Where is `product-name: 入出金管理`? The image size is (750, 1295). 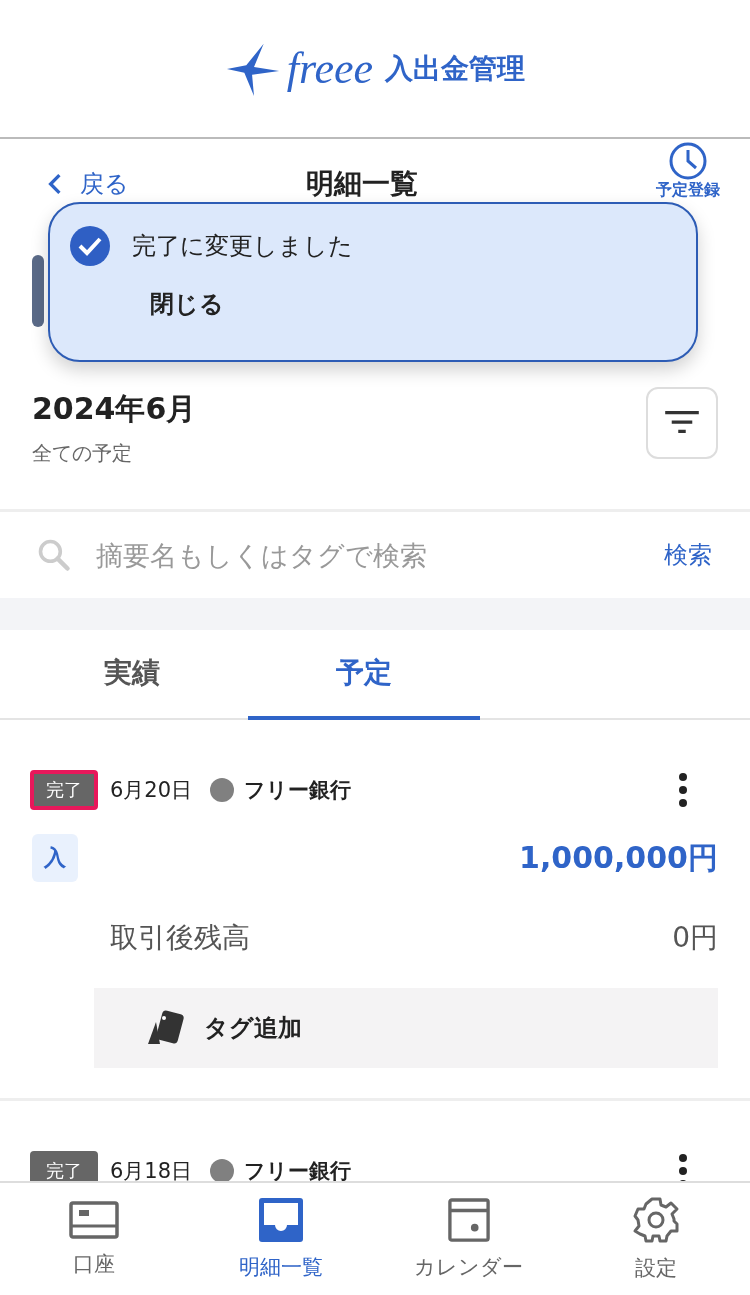 product-name: 入出金管理 is located at coordinates (455, 68).